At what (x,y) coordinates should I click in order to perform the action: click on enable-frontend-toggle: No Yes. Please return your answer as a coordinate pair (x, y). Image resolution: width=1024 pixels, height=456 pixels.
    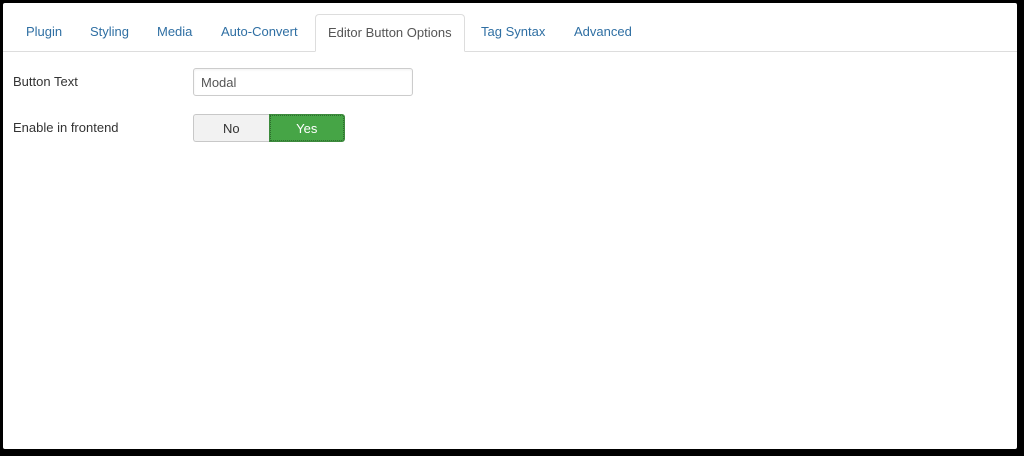
    Looking at the image, I should click on (269, 128).